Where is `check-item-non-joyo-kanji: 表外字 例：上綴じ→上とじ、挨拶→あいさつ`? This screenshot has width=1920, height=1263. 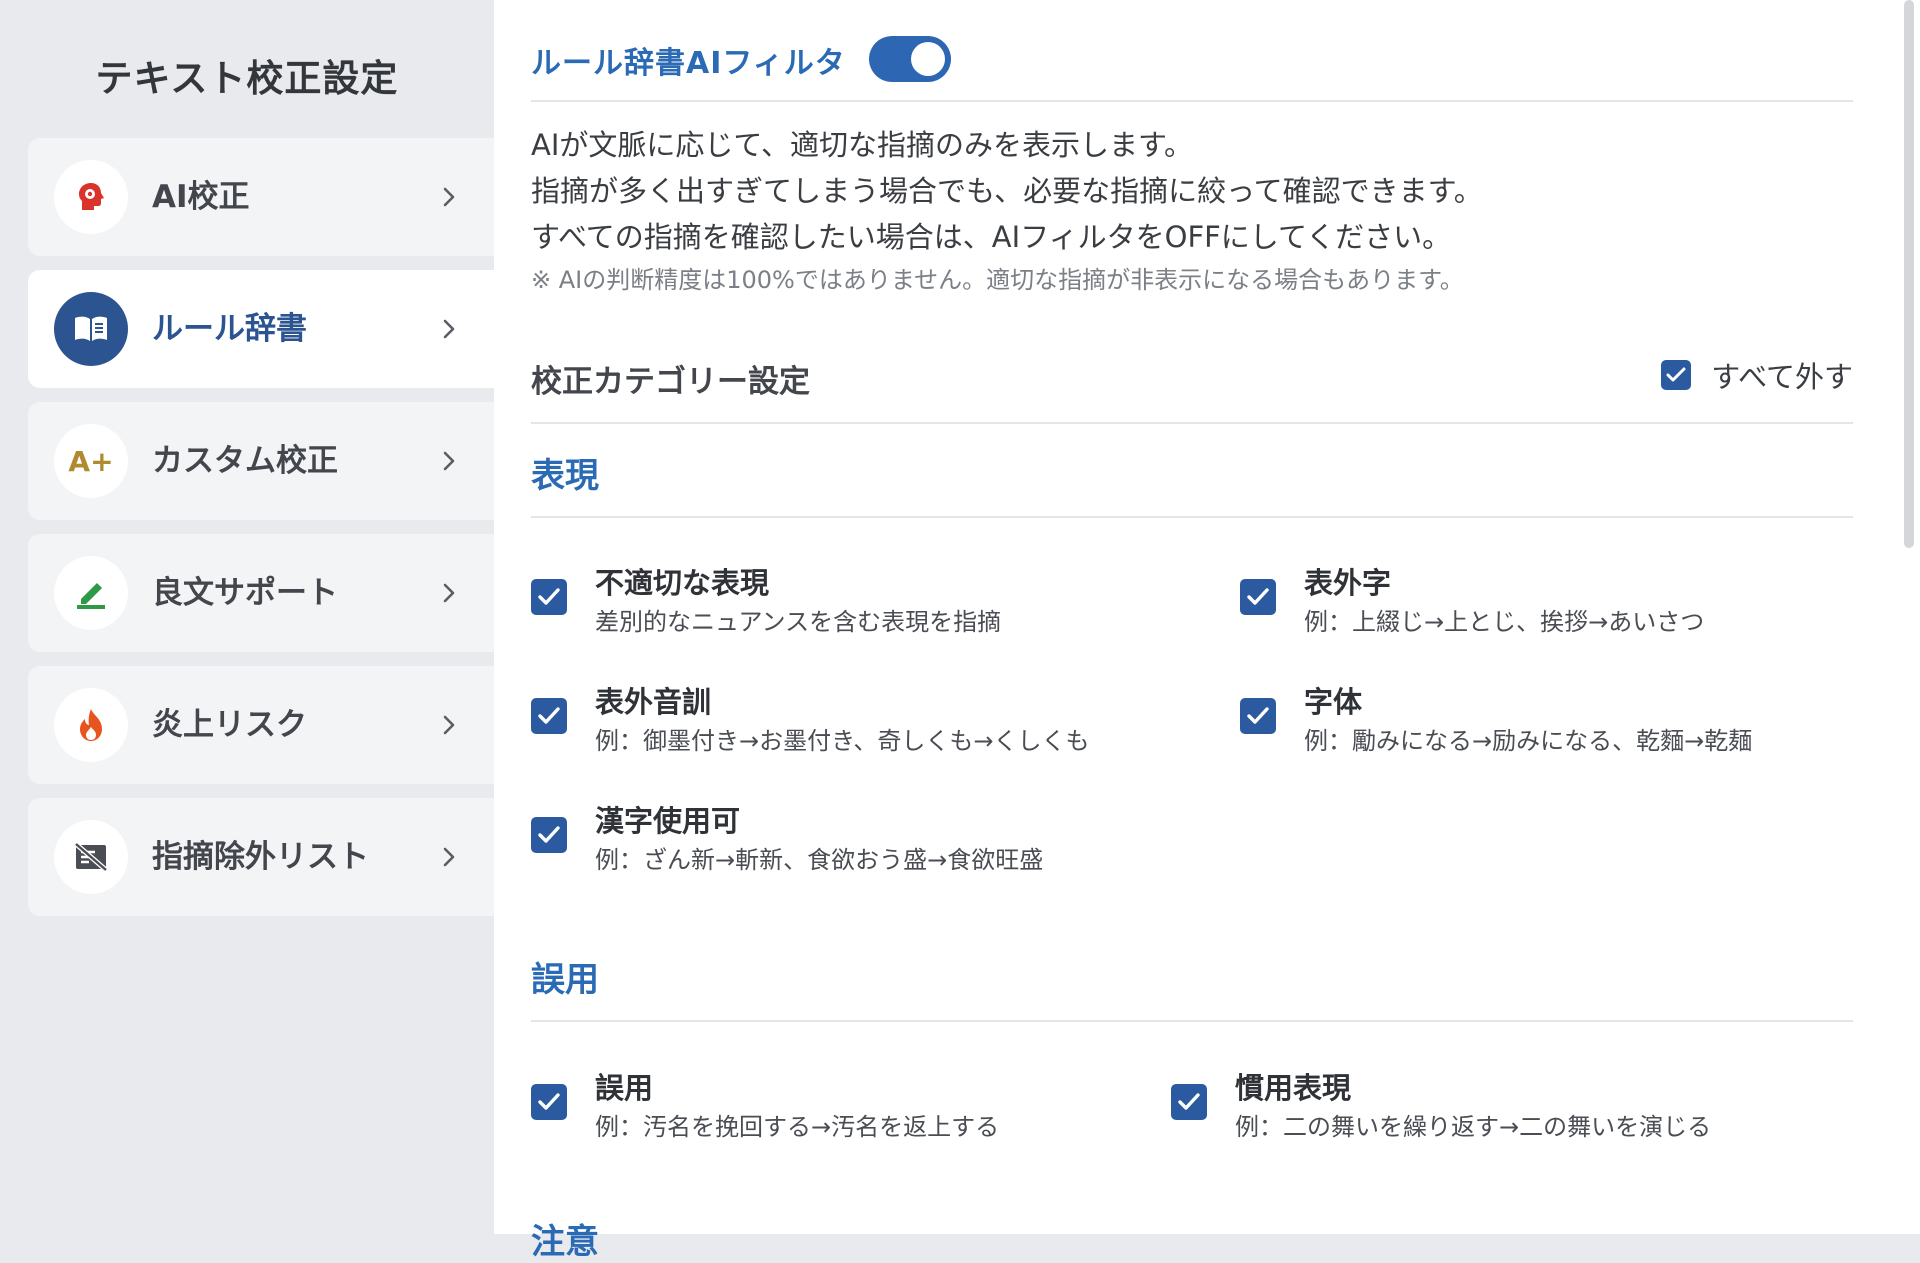
check-item-non-joyo-kanji: 表外字 例：上綴じ→上とじ、挨拶→あいさつ is located at coordinates (1540, 600).